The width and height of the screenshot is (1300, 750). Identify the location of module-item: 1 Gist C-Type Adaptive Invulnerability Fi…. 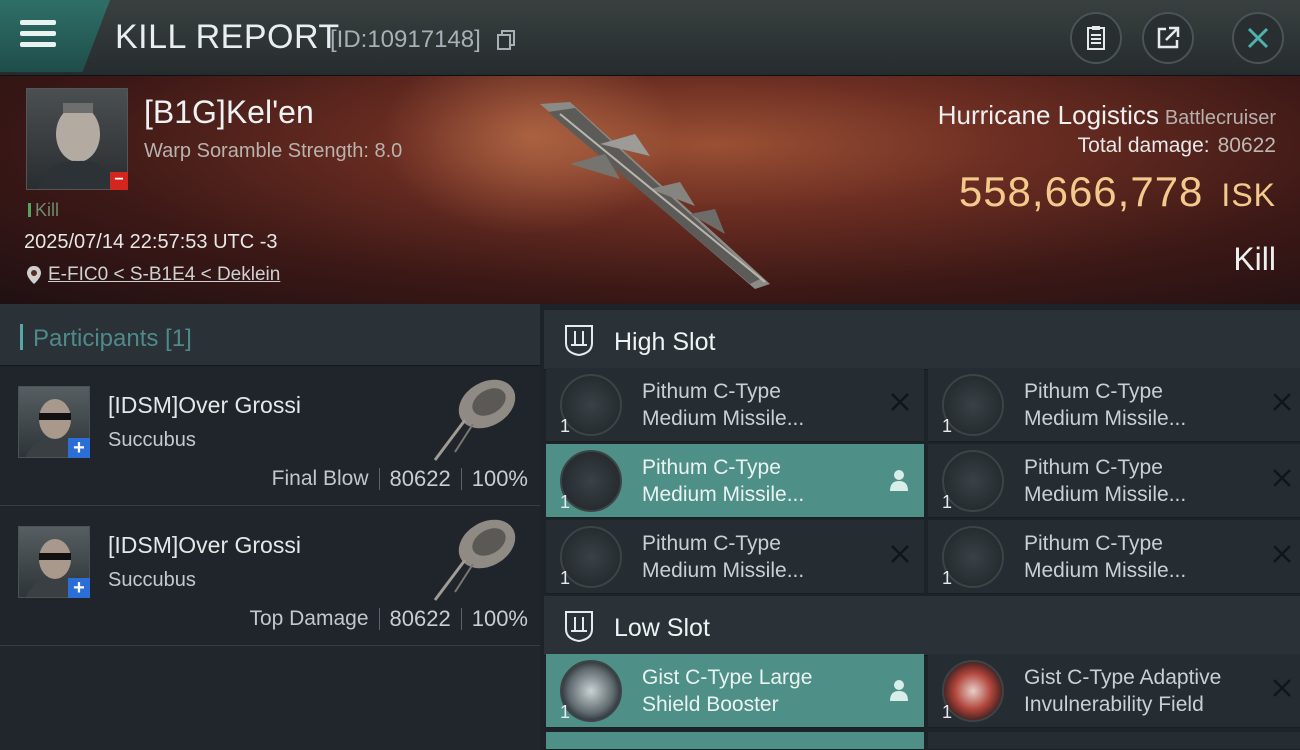
(1114, 691).